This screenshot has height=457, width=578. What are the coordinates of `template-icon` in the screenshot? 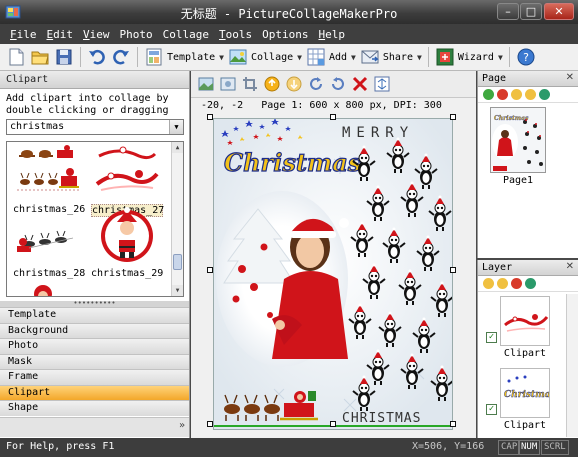 It's located at (154, 57).